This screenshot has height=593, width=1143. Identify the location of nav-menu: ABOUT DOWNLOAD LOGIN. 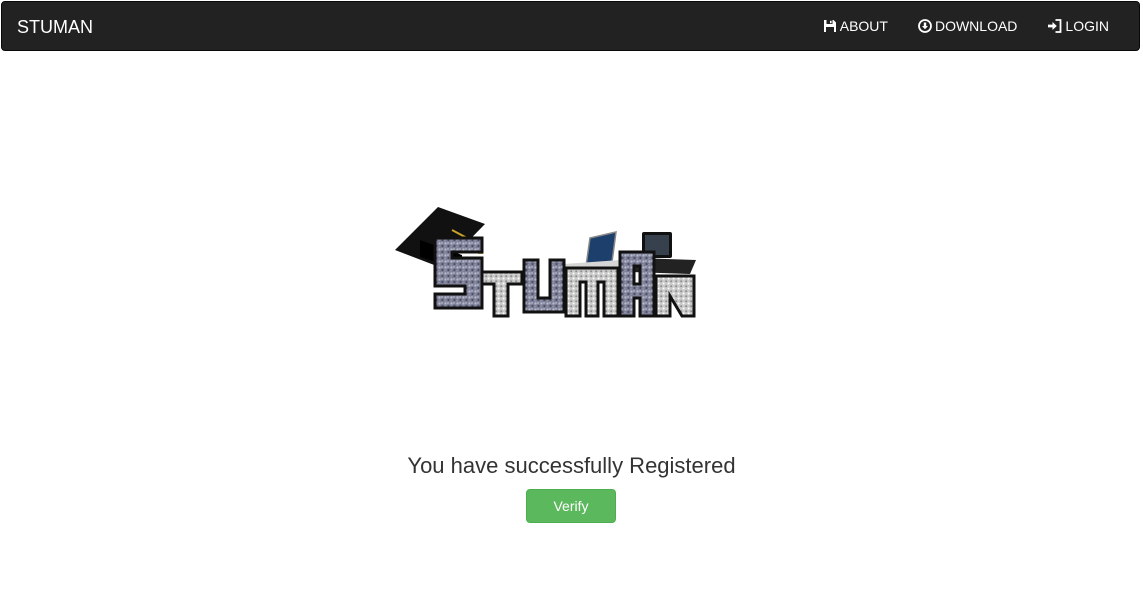
(966, 26).